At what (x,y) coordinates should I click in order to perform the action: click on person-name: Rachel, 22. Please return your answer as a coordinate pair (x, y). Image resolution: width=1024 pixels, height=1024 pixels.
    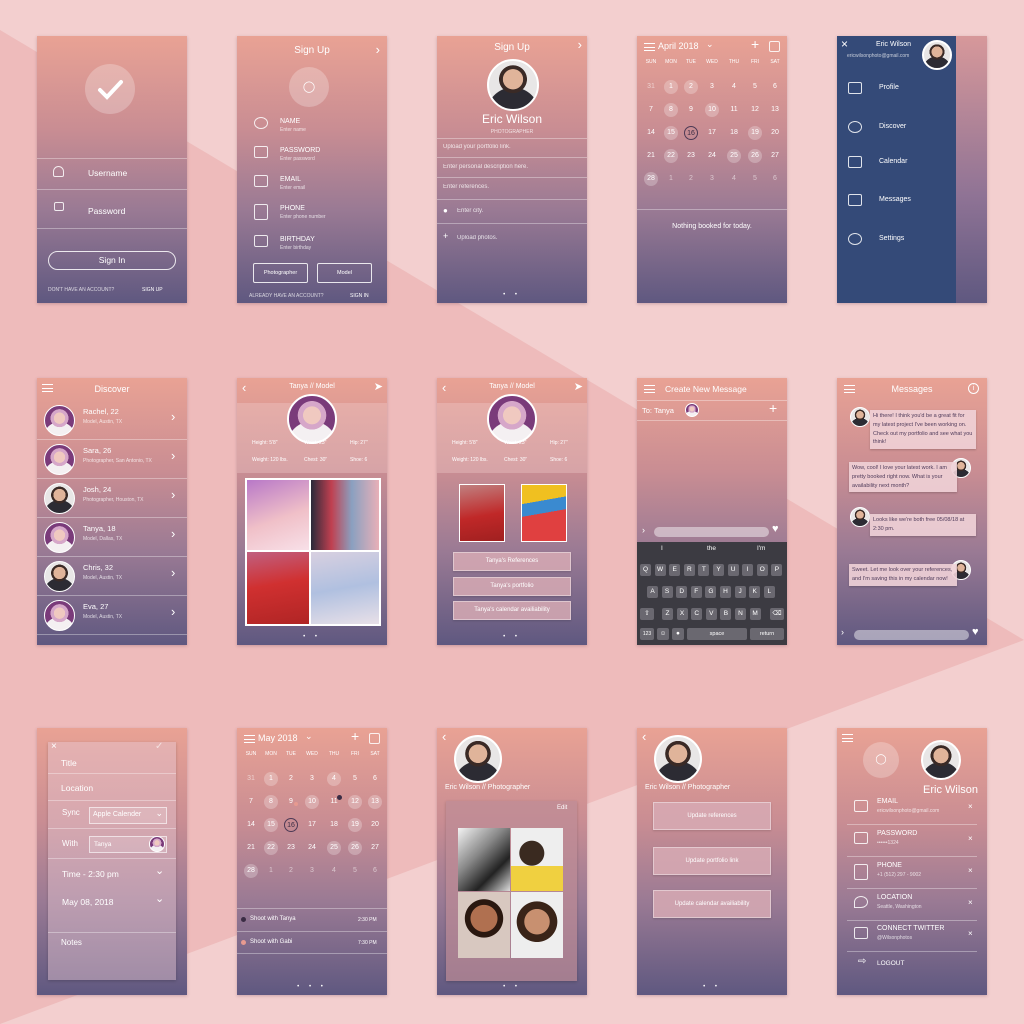
    Looking at the image, I should click on (101, 411).